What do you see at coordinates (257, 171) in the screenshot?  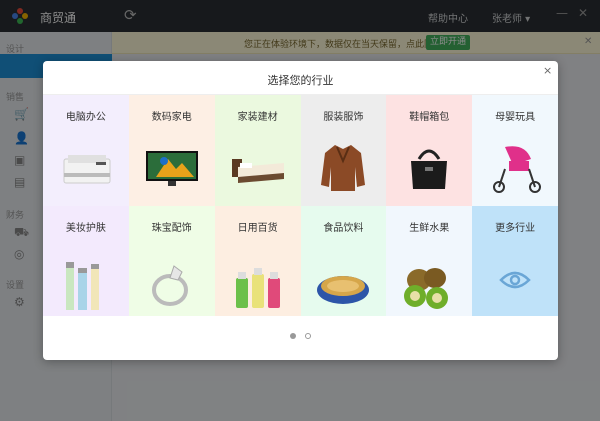 I see `bed-icon` at bounding box center [257, 171].